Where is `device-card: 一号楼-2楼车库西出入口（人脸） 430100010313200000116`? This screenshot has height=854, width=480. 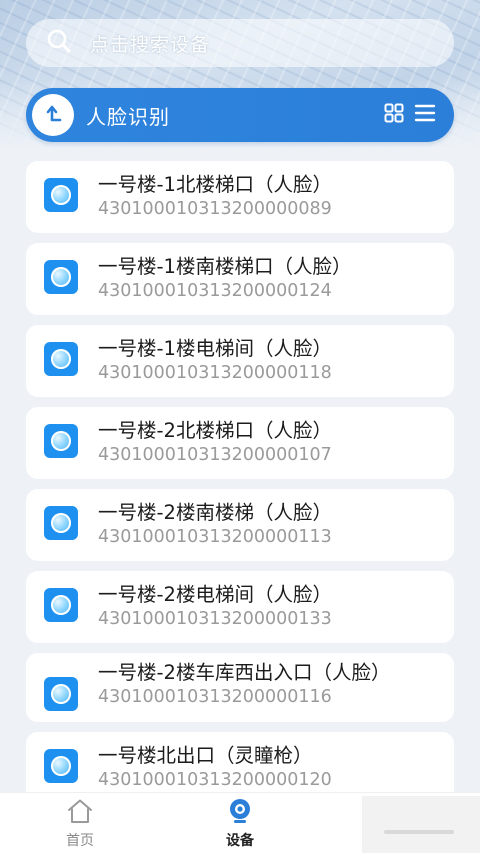
device-card: 一号楼-2楼车库西出入口（人脸） 430100010313200000116 is located at coordinates (240, 687).